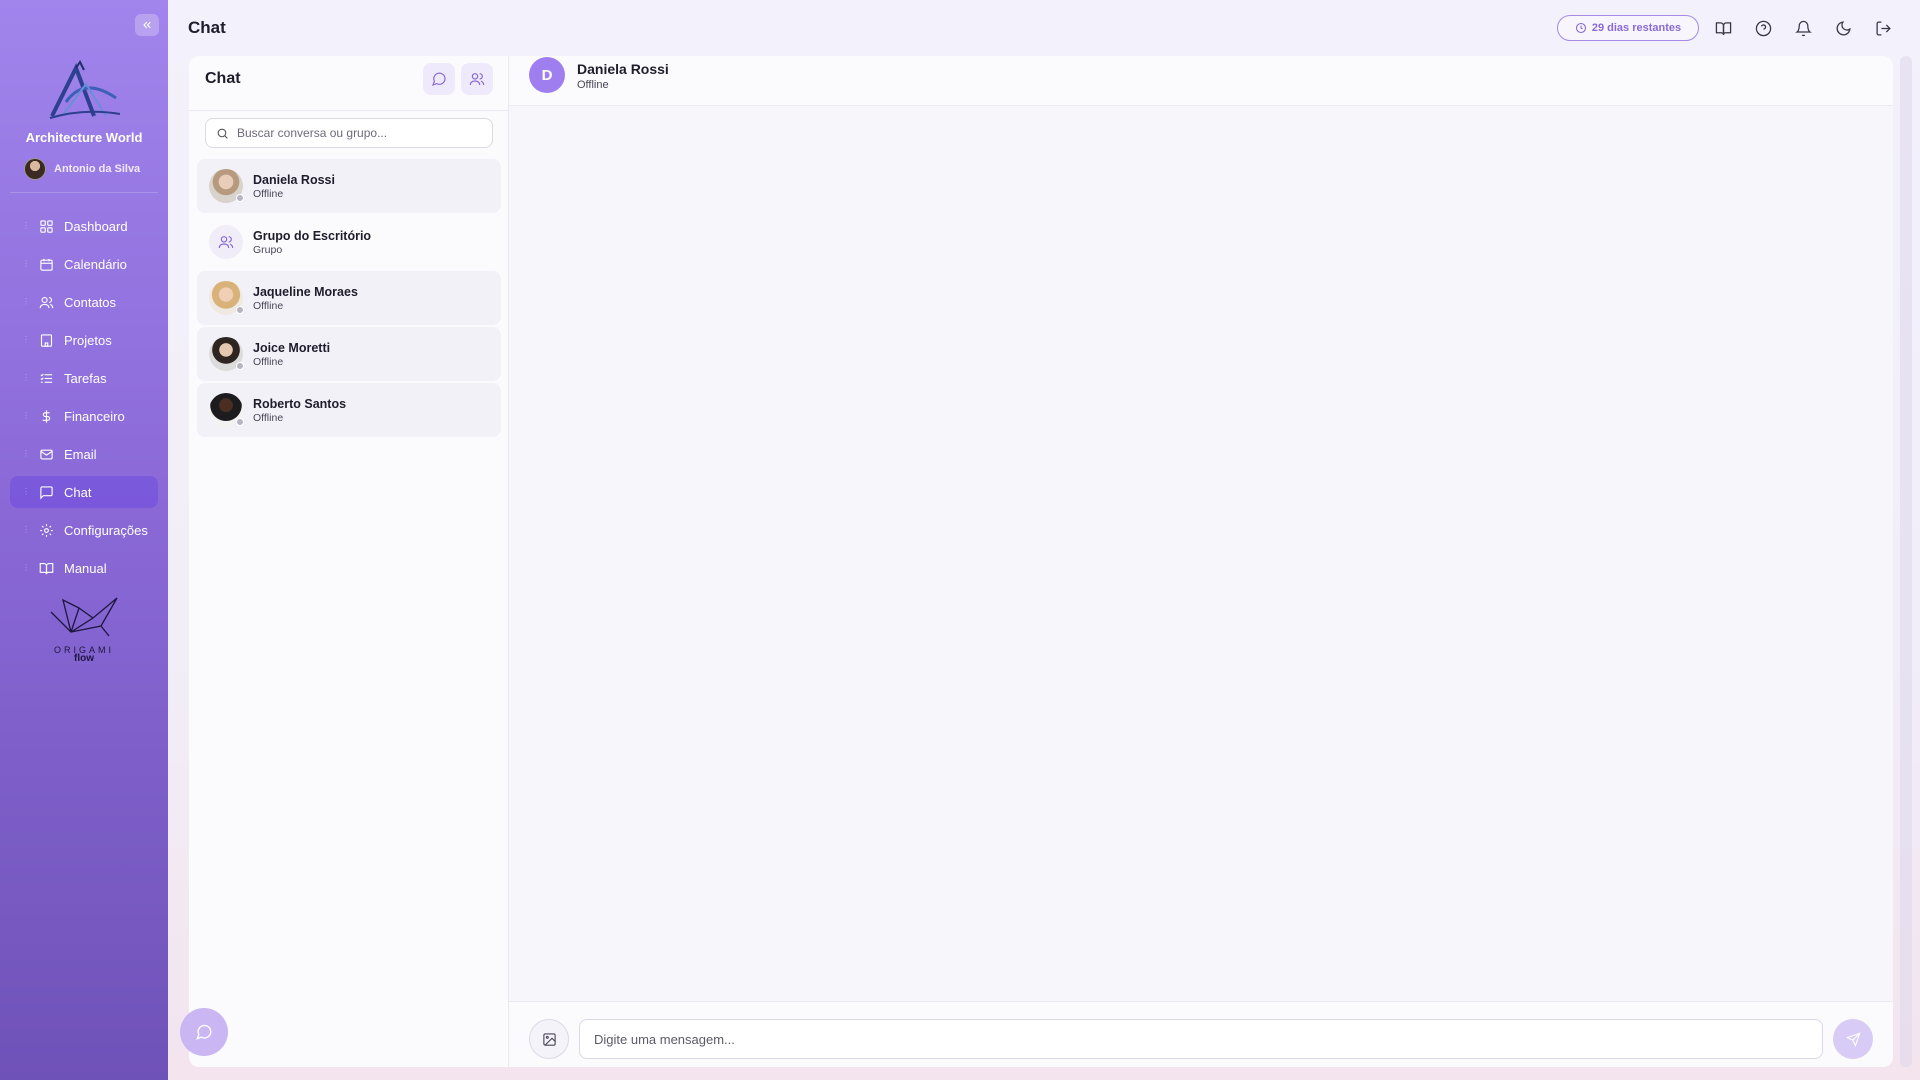 The image size is (1920, 1080). I want to click on search-input, so click(362, 133).